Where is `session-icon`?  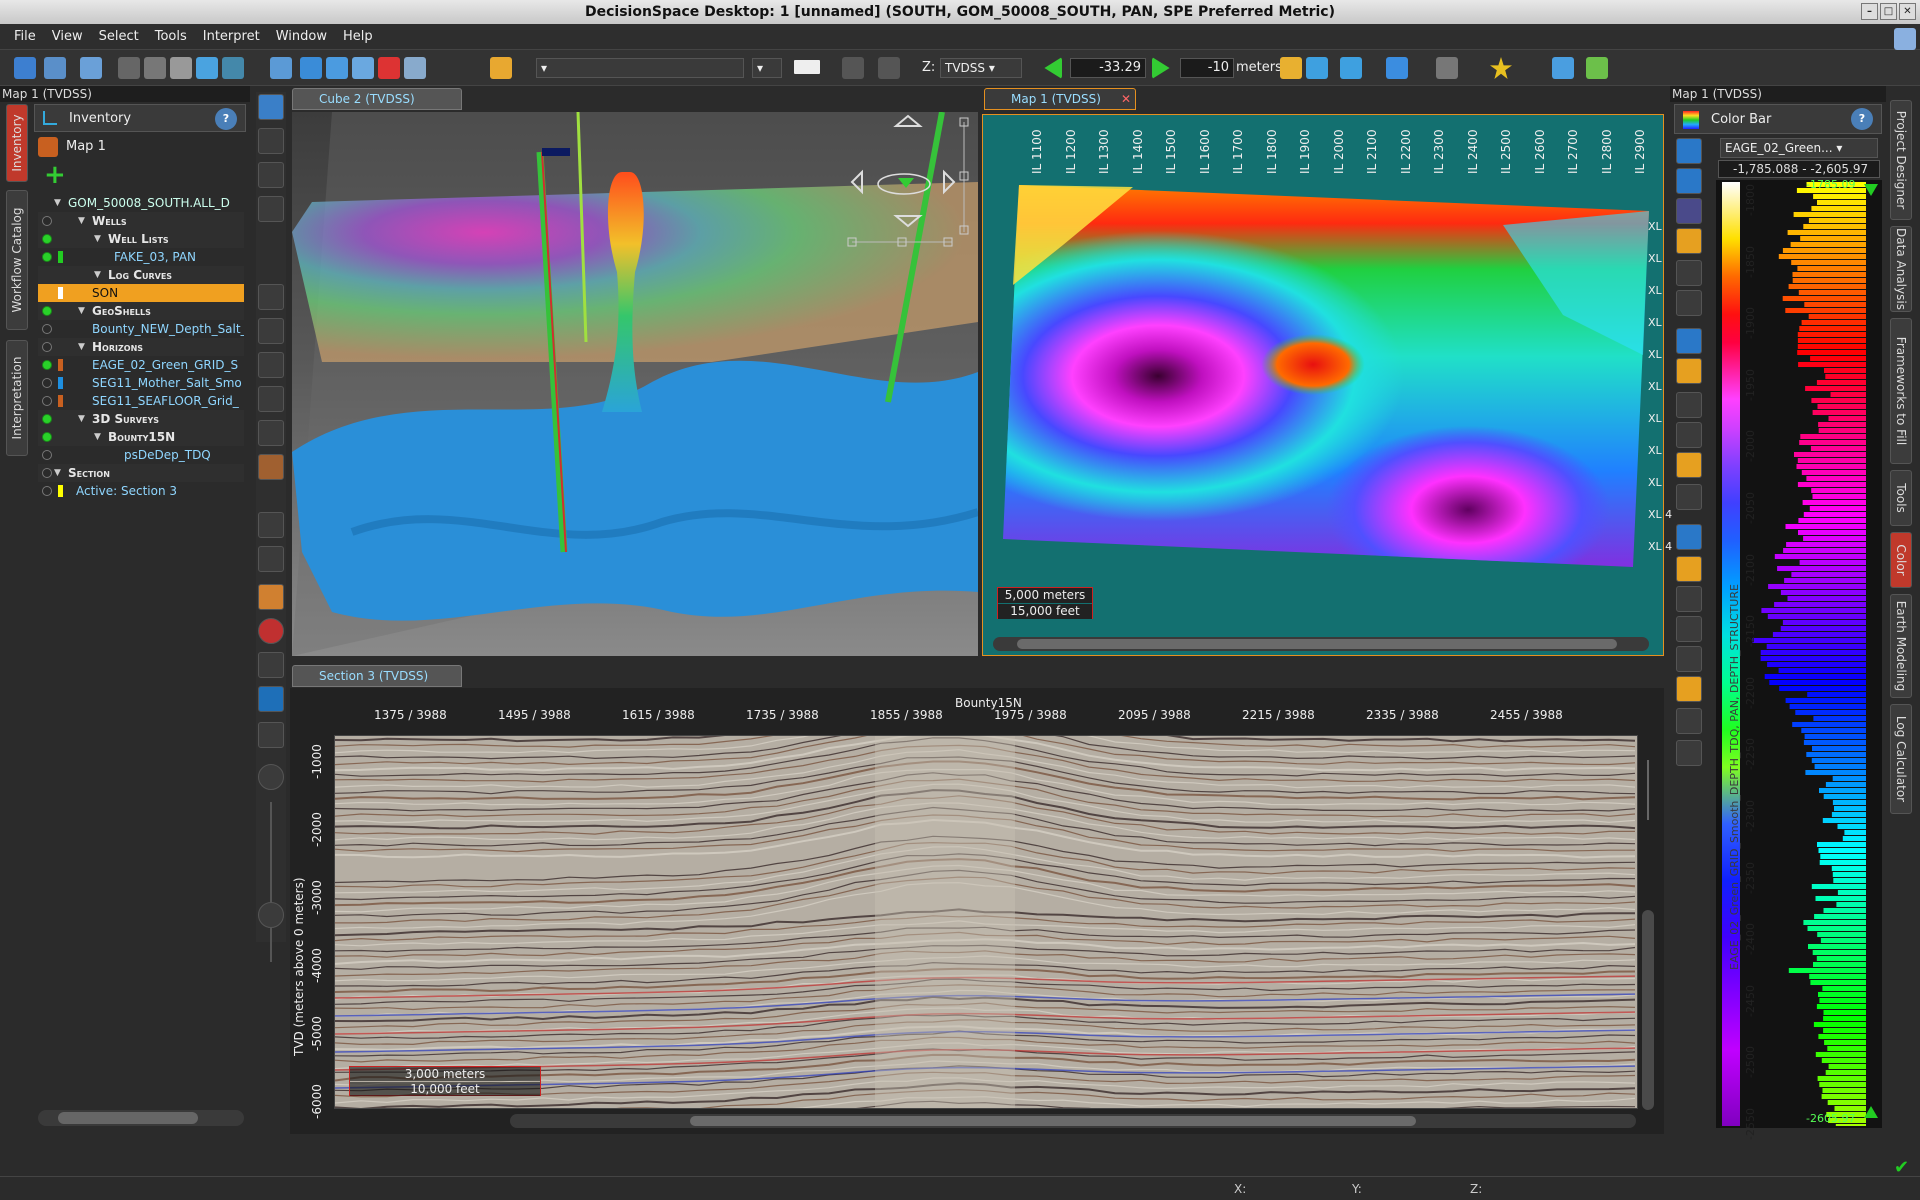
session-icon is located at coordinates (91, 68).